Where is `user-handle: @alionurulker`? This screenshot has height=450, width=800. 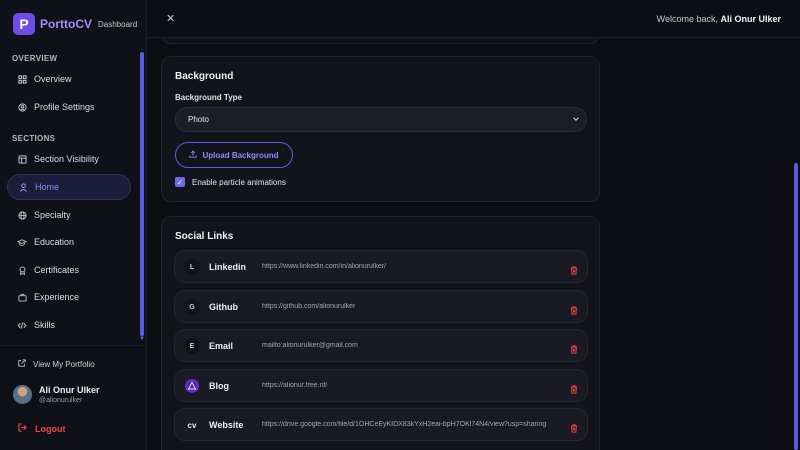
user-handle: @alionurulker is located at coordinates (61, 400).